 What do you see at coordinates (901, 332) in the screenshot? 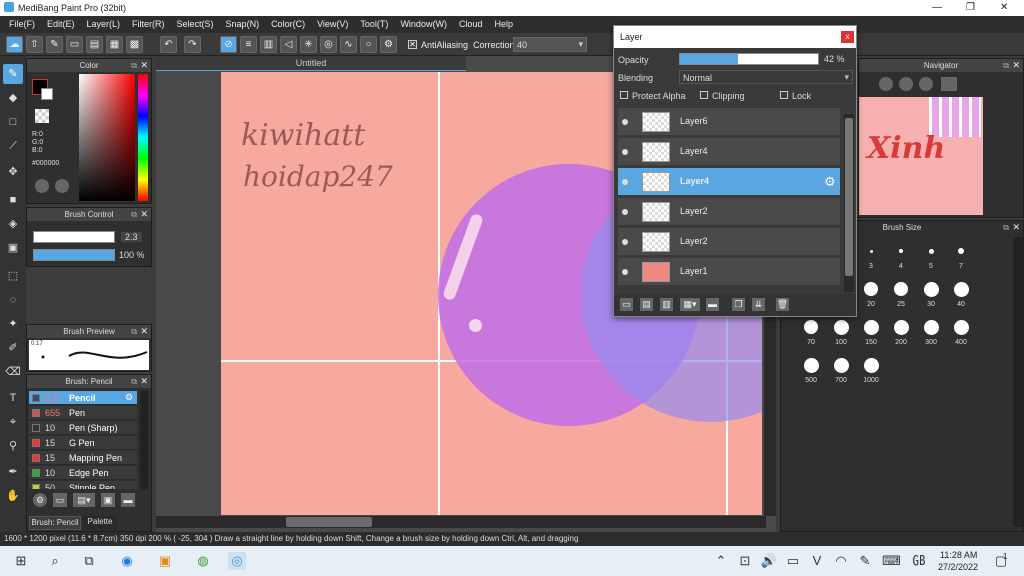
I see `brush-size-option: 200` at bounding box center [901, 332].